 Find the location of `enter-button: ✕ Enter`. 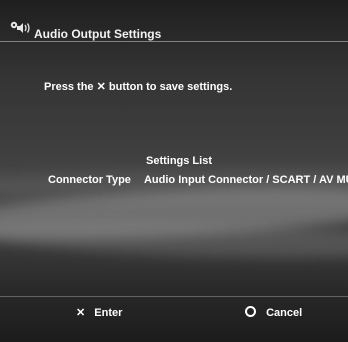

enter-button: ✕ Enter is located at coordinates (99, 312).